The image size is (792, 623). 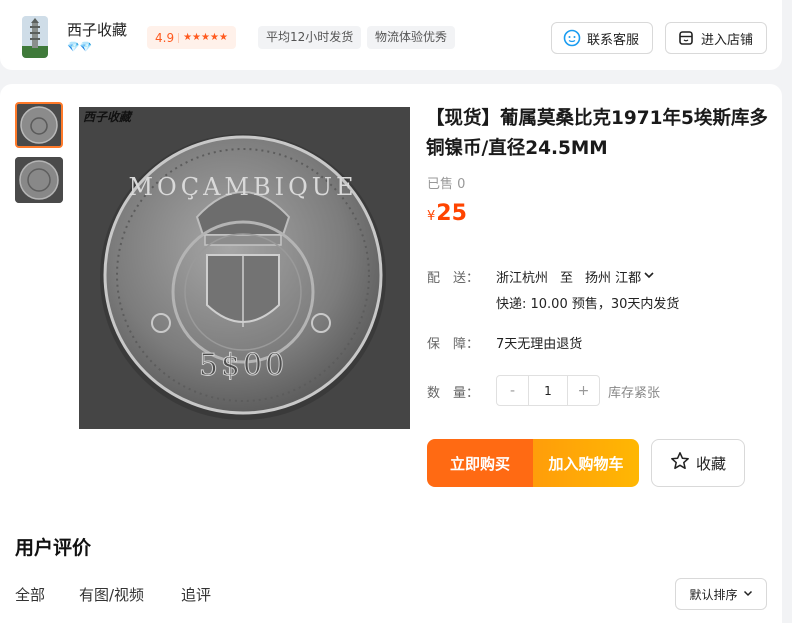 I want to click on product-price: ¥ 25, so click(x=447, y=213).